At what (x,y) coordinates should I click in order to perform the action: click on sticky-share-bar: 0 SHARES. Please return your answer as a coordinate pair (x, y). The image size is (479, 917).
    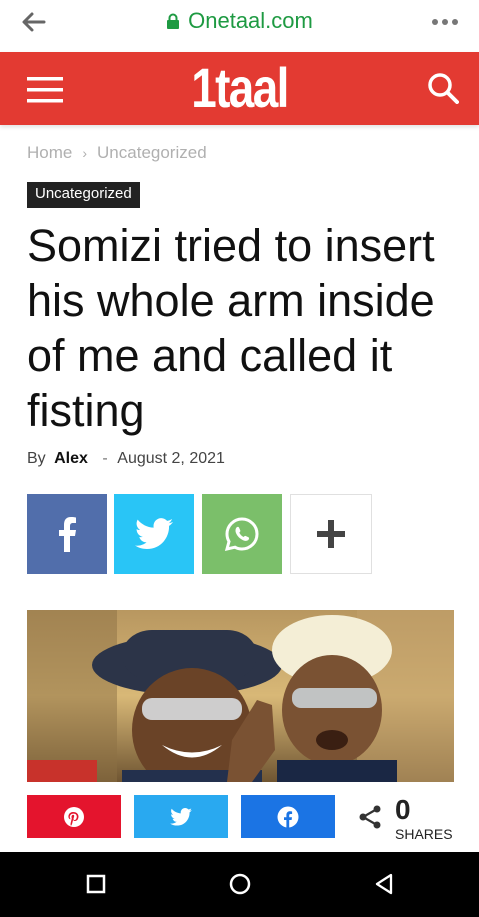
    Looking at the image, I should click on (239, 817).